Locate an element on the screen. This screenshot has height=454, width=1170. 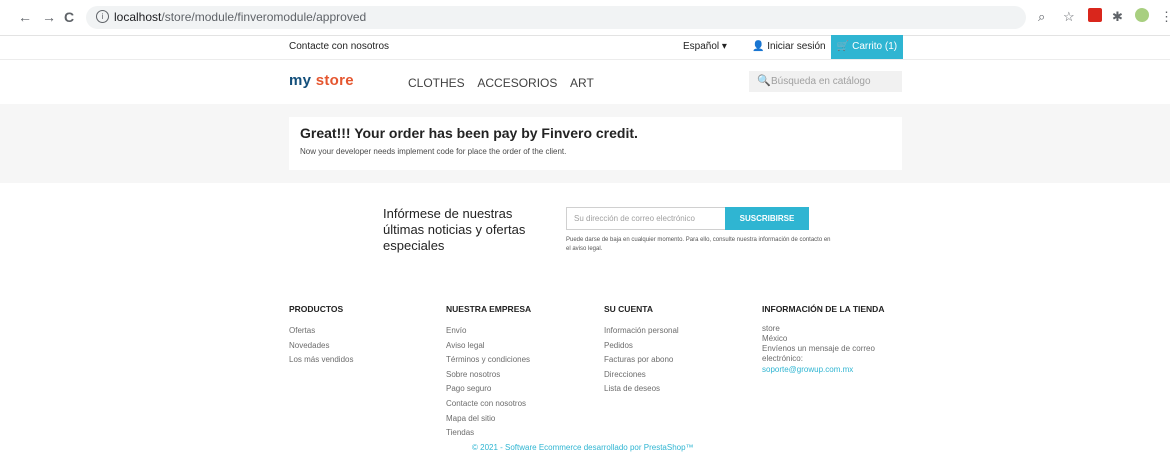
search-input: 🔍 Búsqueda en catálogo is located at coordinates (825, 81).